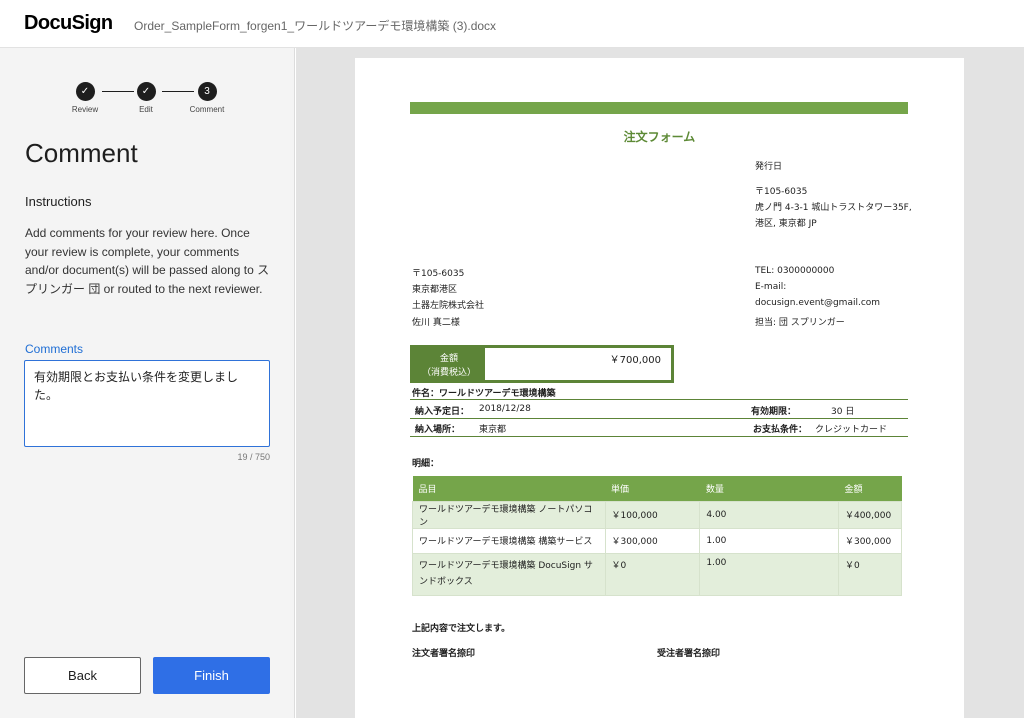 The image size is (1024, 718). I want to click on comments-label: Comments, so click(54, 349).